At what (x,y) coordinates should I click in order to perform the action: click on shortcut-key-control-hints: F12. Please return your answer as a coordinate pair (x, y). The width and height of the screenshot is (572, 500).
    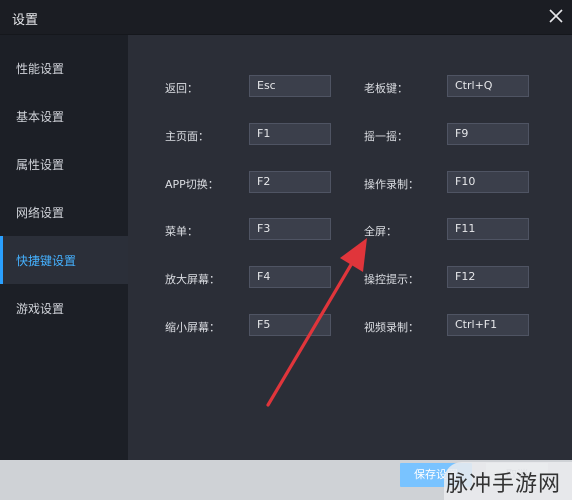
    Looking at the image, I should click on (488, 277).